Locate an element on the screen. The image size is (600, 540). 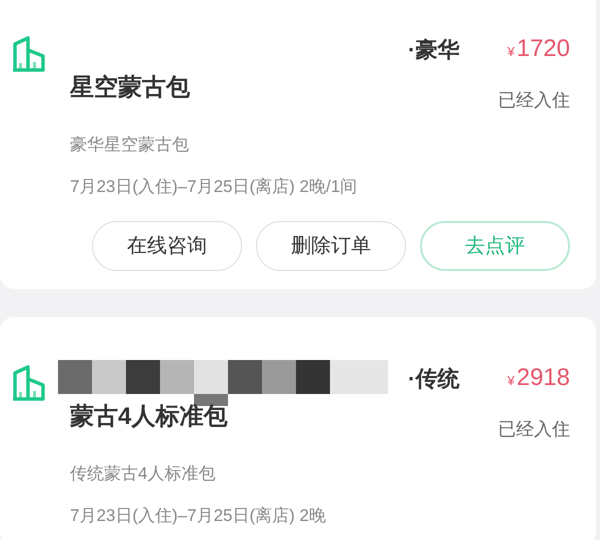
room-name: 星空蒙古包 is located at coordinates (130, 88).